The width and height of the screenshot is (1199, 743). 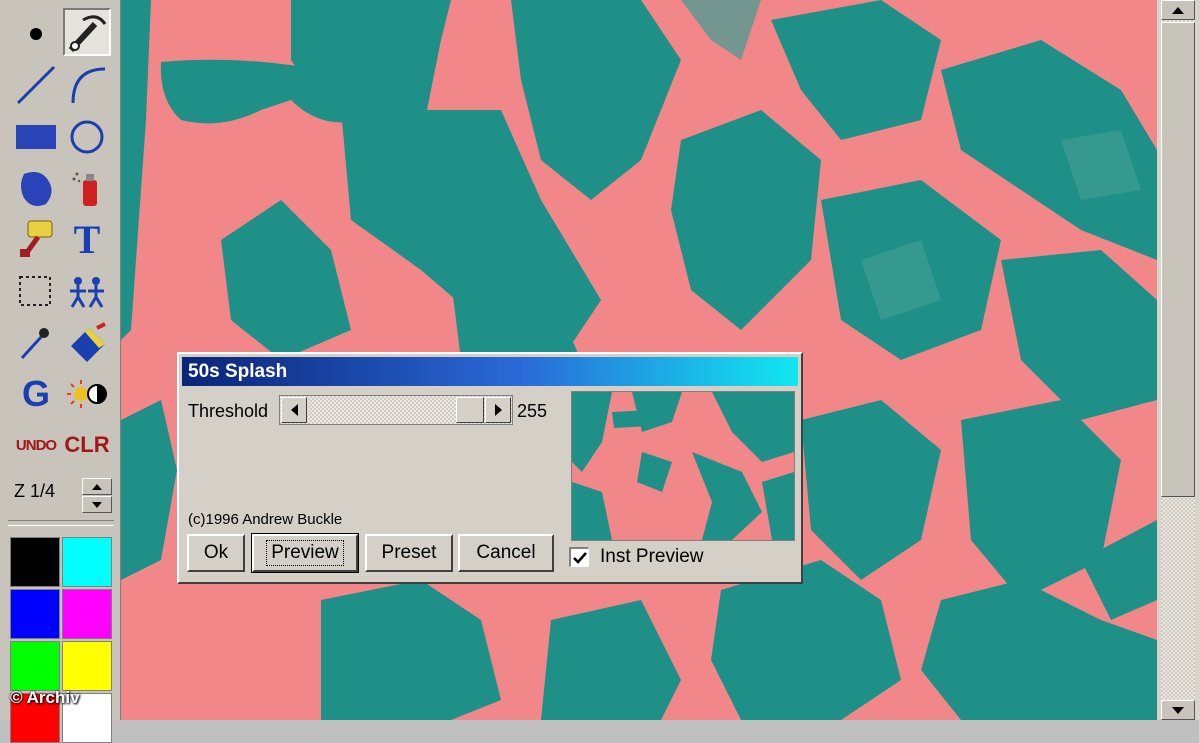 I want to click on ok-button: Ok, so click(x=216, y=553).